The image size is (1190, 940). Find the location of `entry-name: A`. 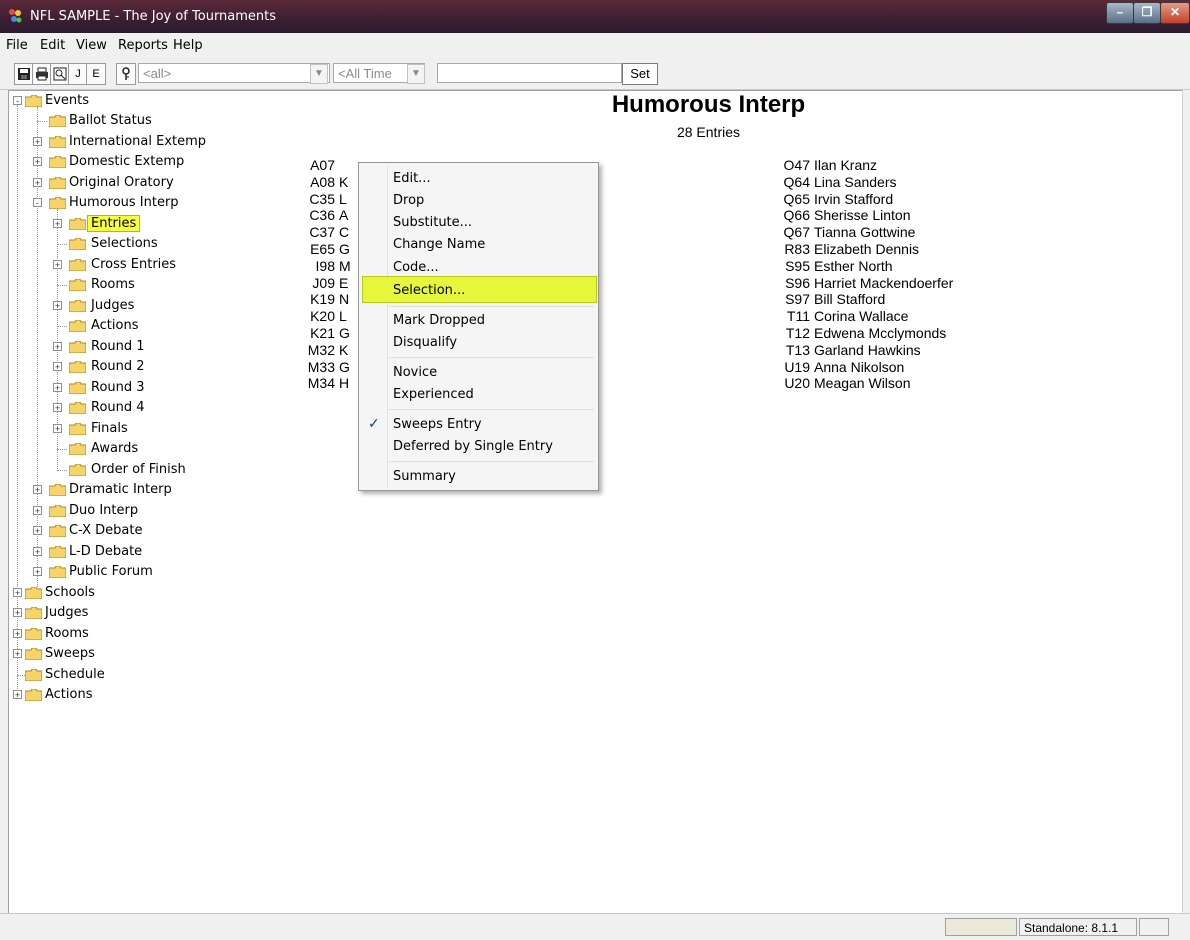

entry-name: A is located at coordinates (344, 215).